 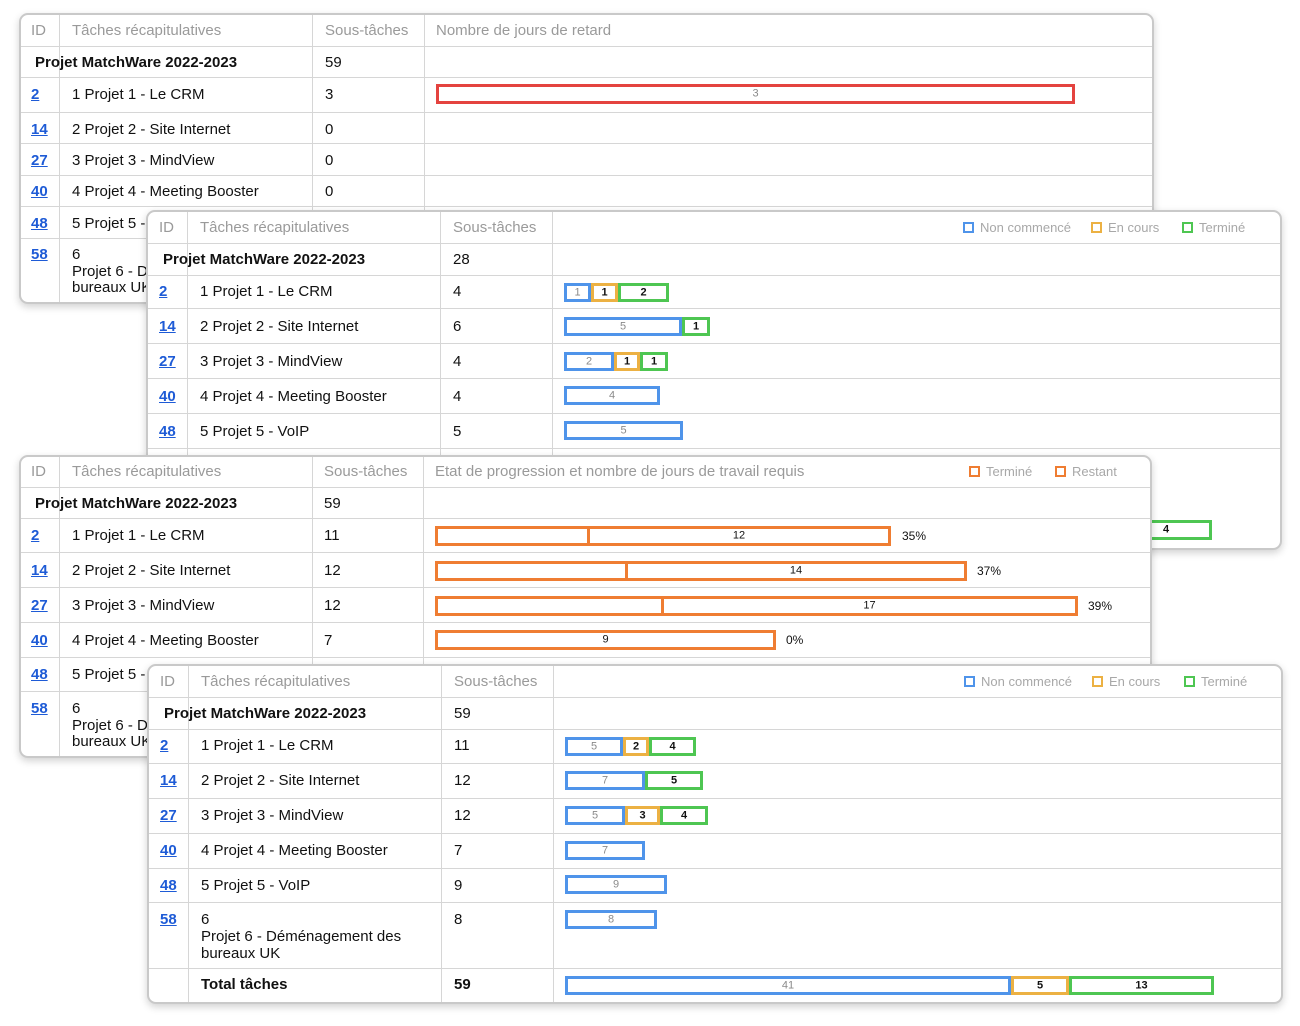 I want to click on header-delay: Nombre de jours de retard, so click(x=524, y=30).